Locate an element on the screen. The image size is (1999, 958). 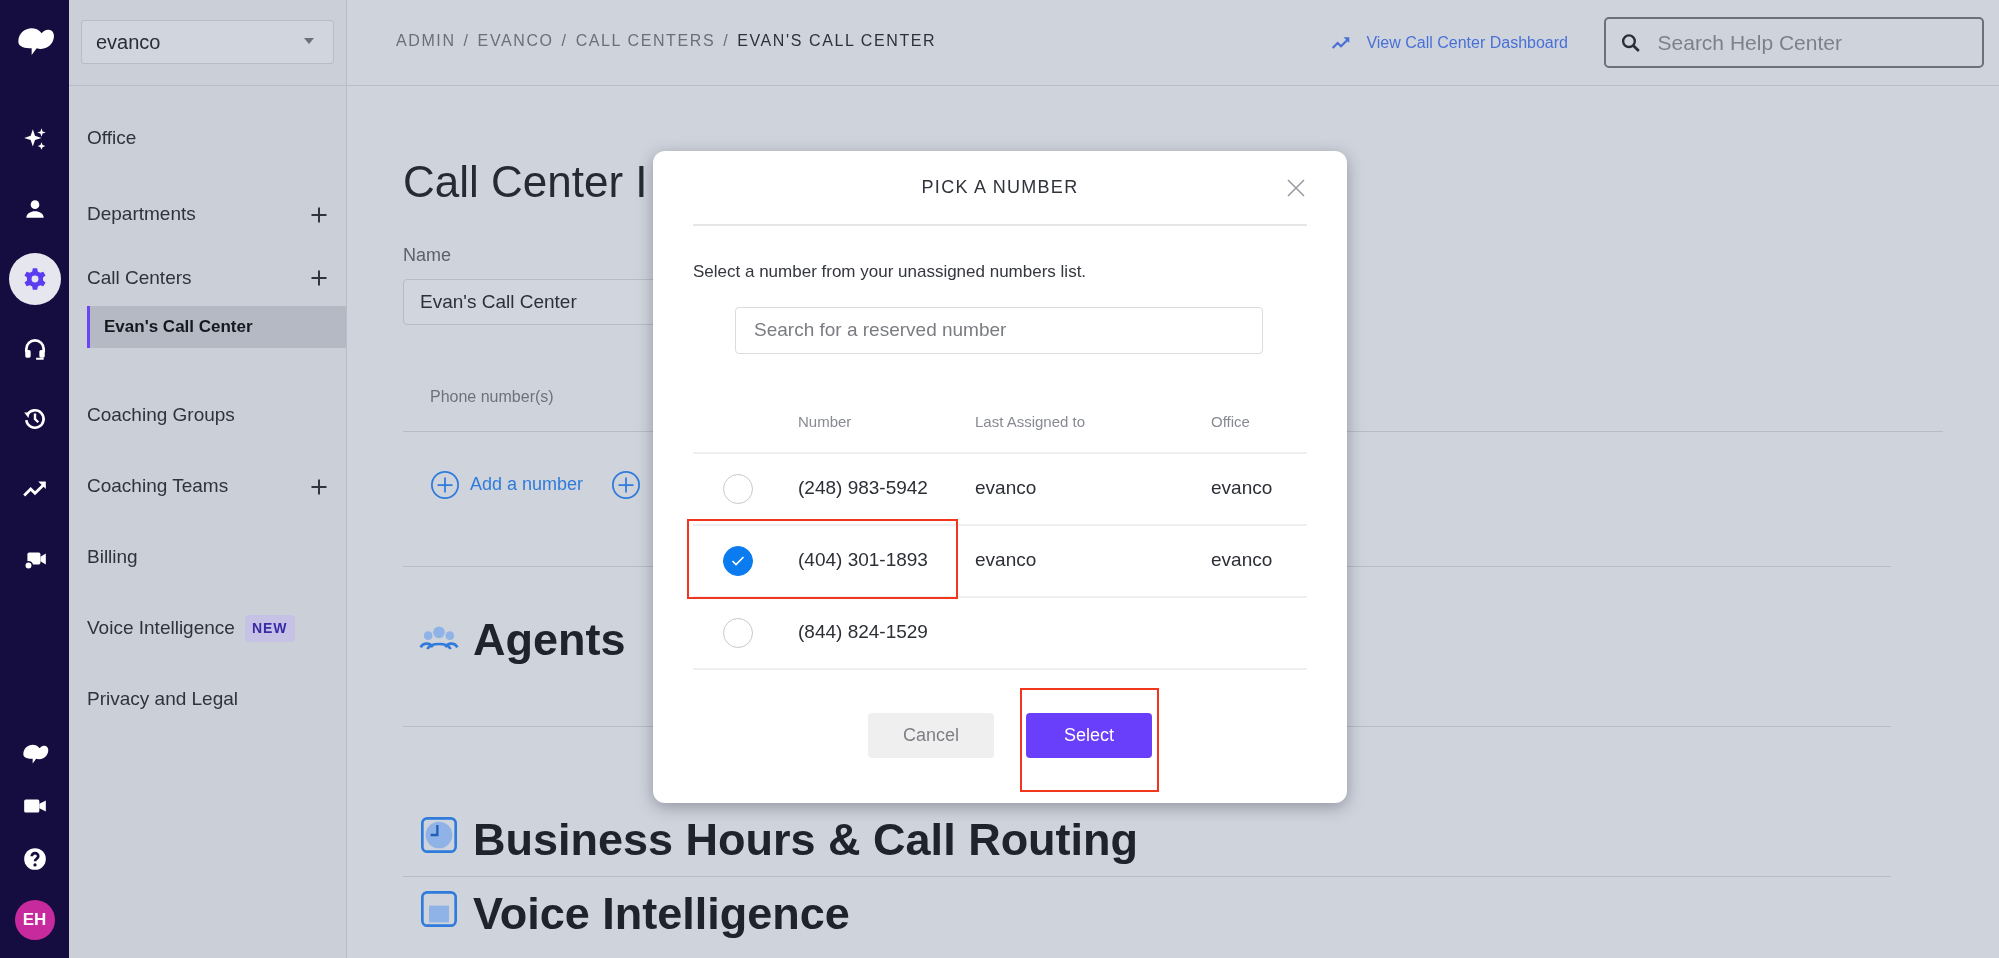
avatar: EH is located at coordinates (34, 920).